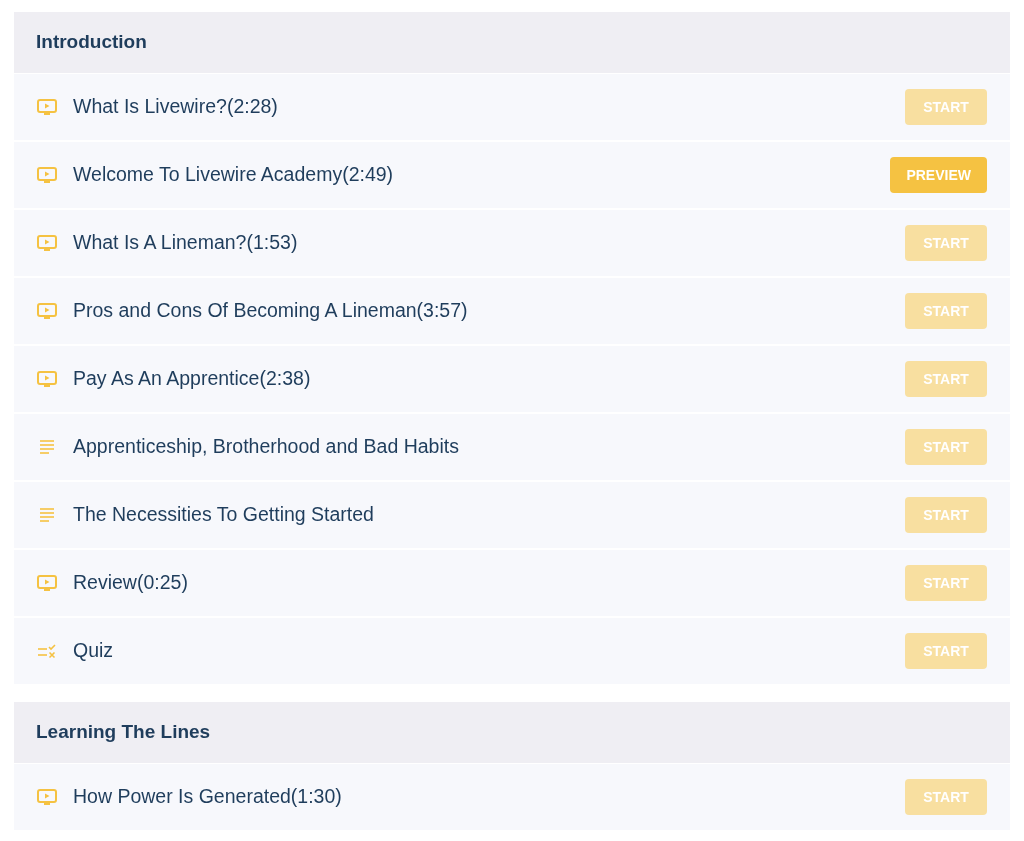 The image size is (1024, 841). I want to click on lesson-title: Review(0:25), so click(131, 583).